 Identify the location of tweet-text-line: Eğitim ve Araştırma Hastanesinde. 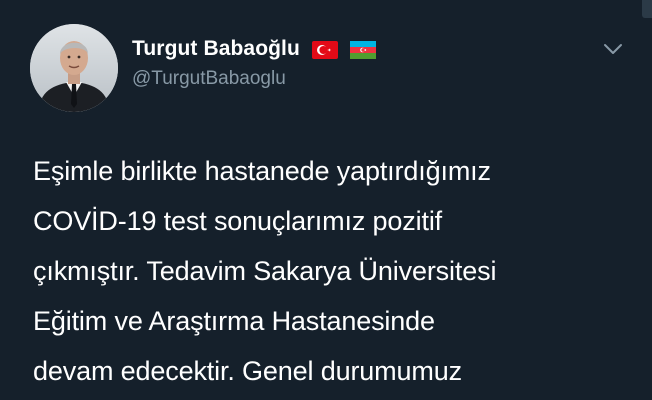
(234, 321).